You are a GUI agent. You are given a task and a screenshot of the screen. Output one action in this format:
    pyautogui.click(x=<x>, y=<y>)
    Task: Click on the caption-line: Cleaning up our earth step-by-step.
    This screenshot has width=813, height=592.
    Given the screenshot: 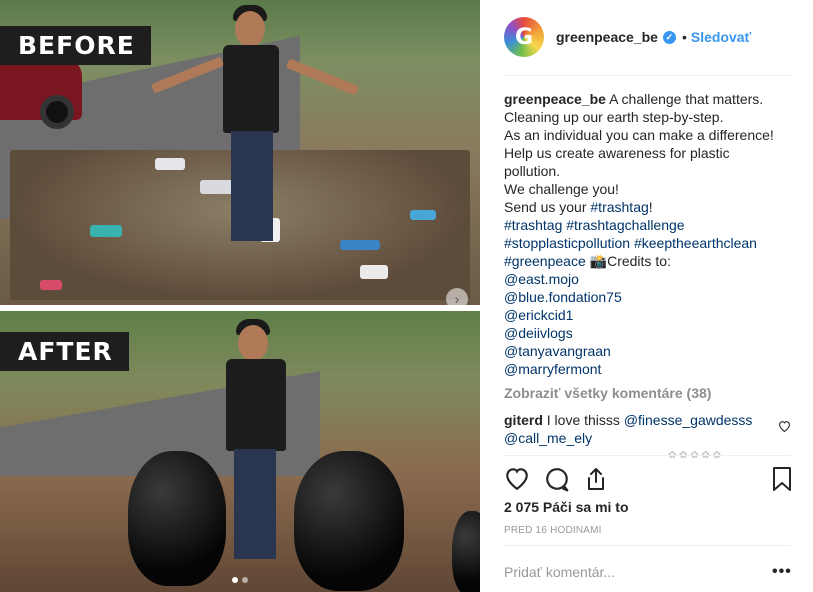 What is the action you would take?
    pyautogui.click(x=614, y=117)
    